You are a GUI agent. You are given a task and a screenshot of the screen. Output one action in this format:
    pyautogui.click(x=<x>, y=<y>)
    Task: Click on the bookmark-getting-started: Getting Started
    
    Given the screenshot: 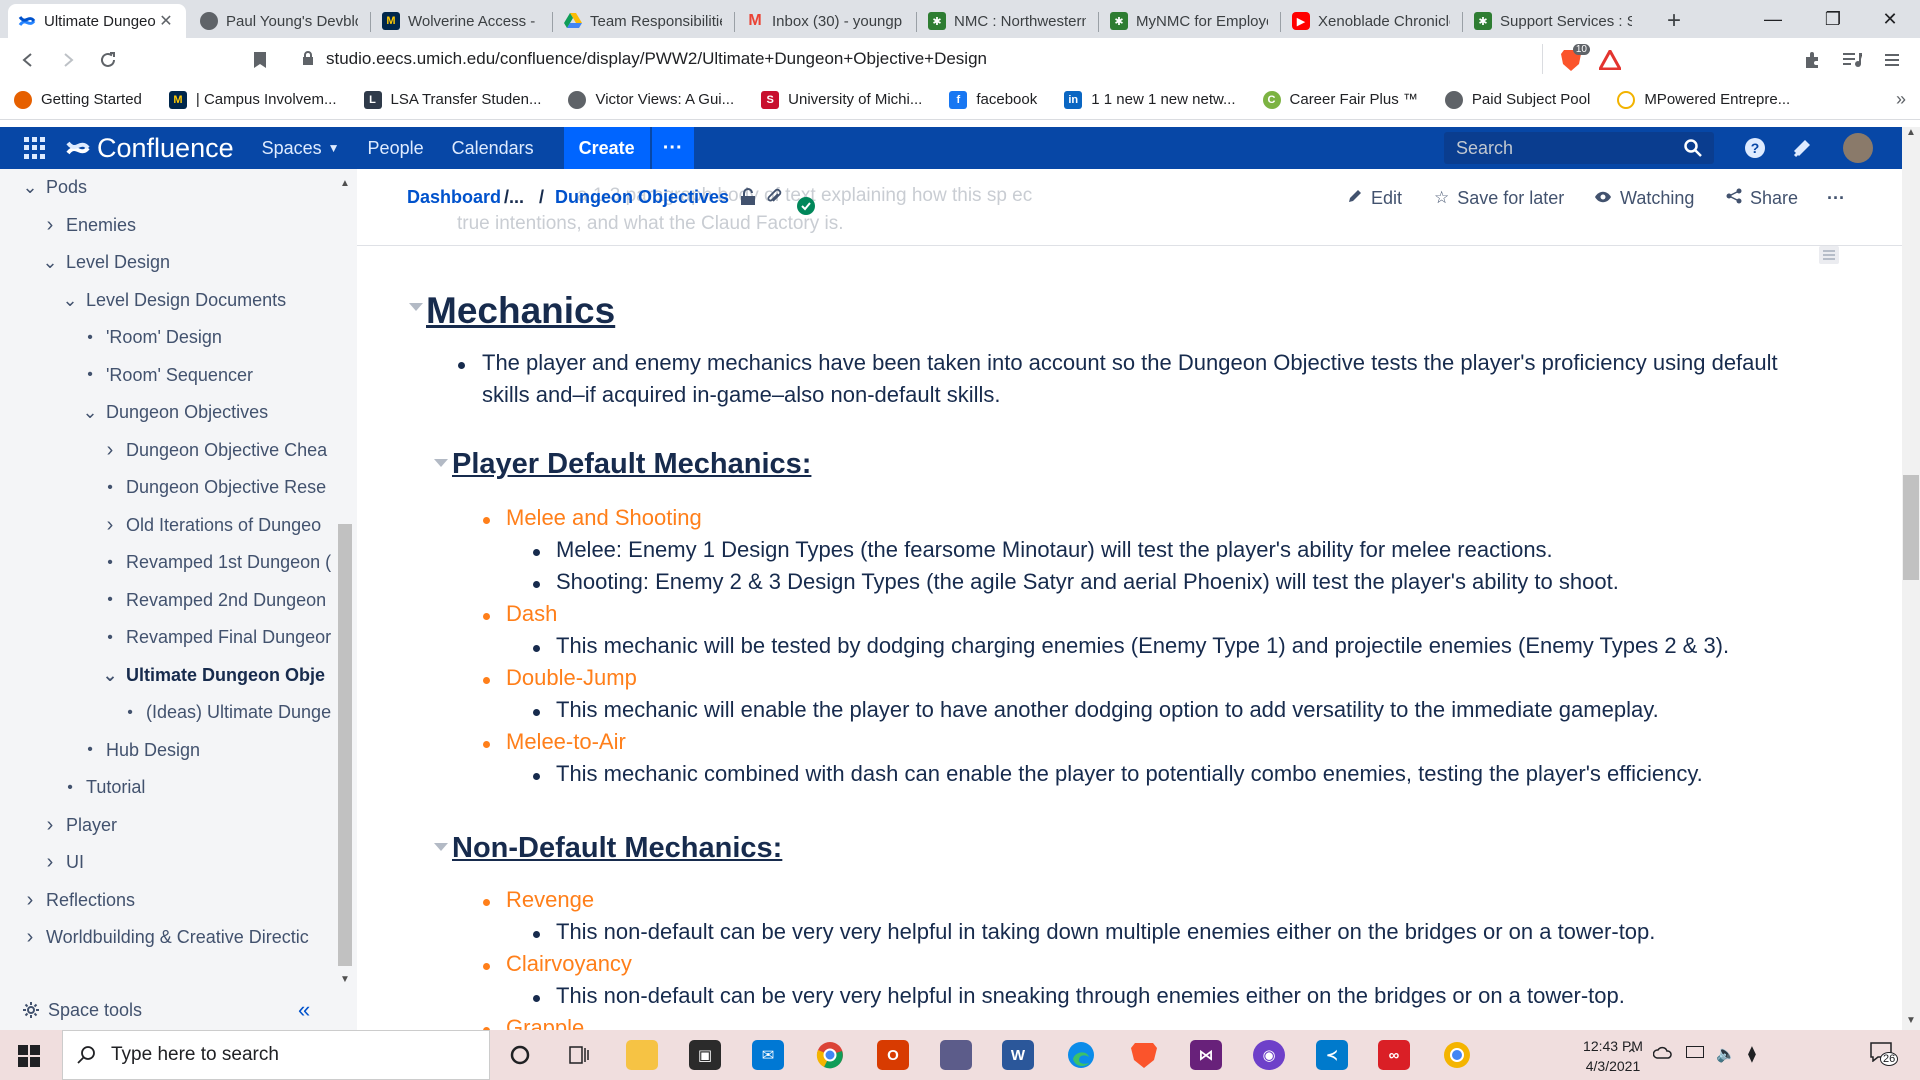 What is the action you would take?
    pyautogui.click(x=78, y=99)
    